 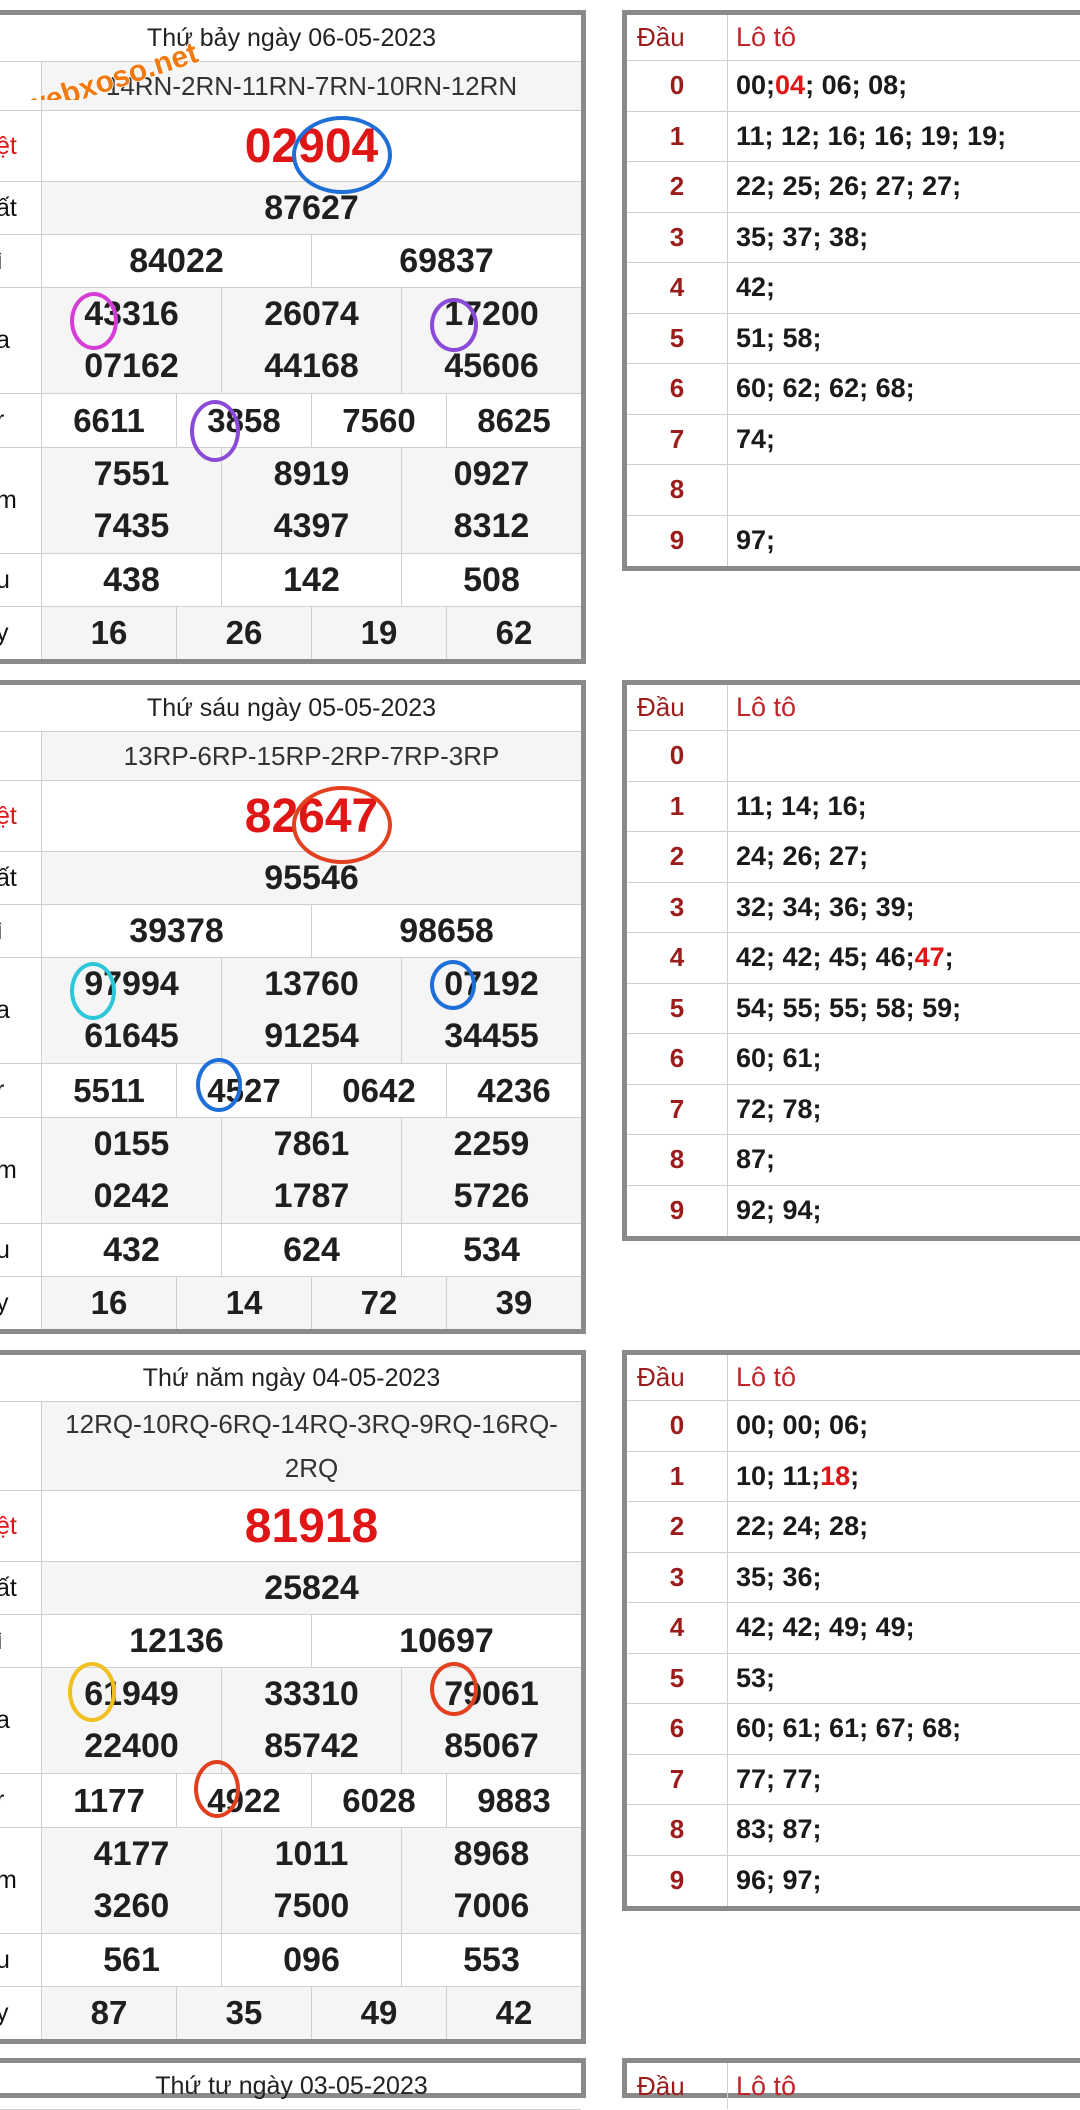 I want to click on prize-label: y, so click(x=21, y=1303).